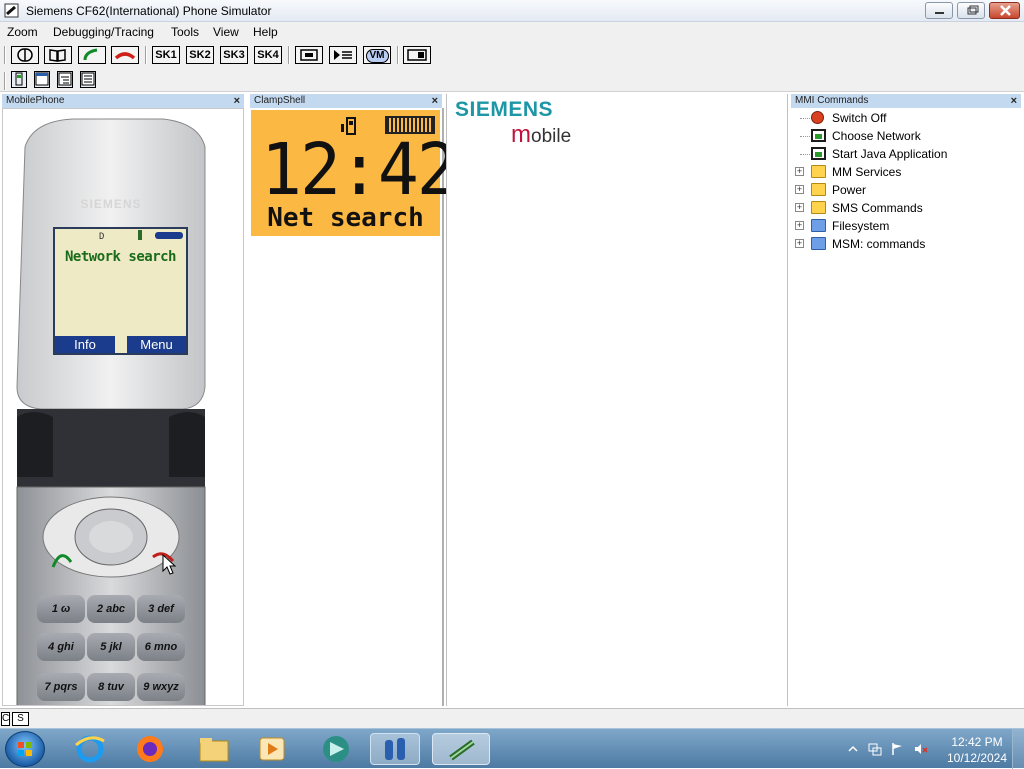 This screenshot has width=1024, height=769. I want to click on list-view-button, so click(88, 79).